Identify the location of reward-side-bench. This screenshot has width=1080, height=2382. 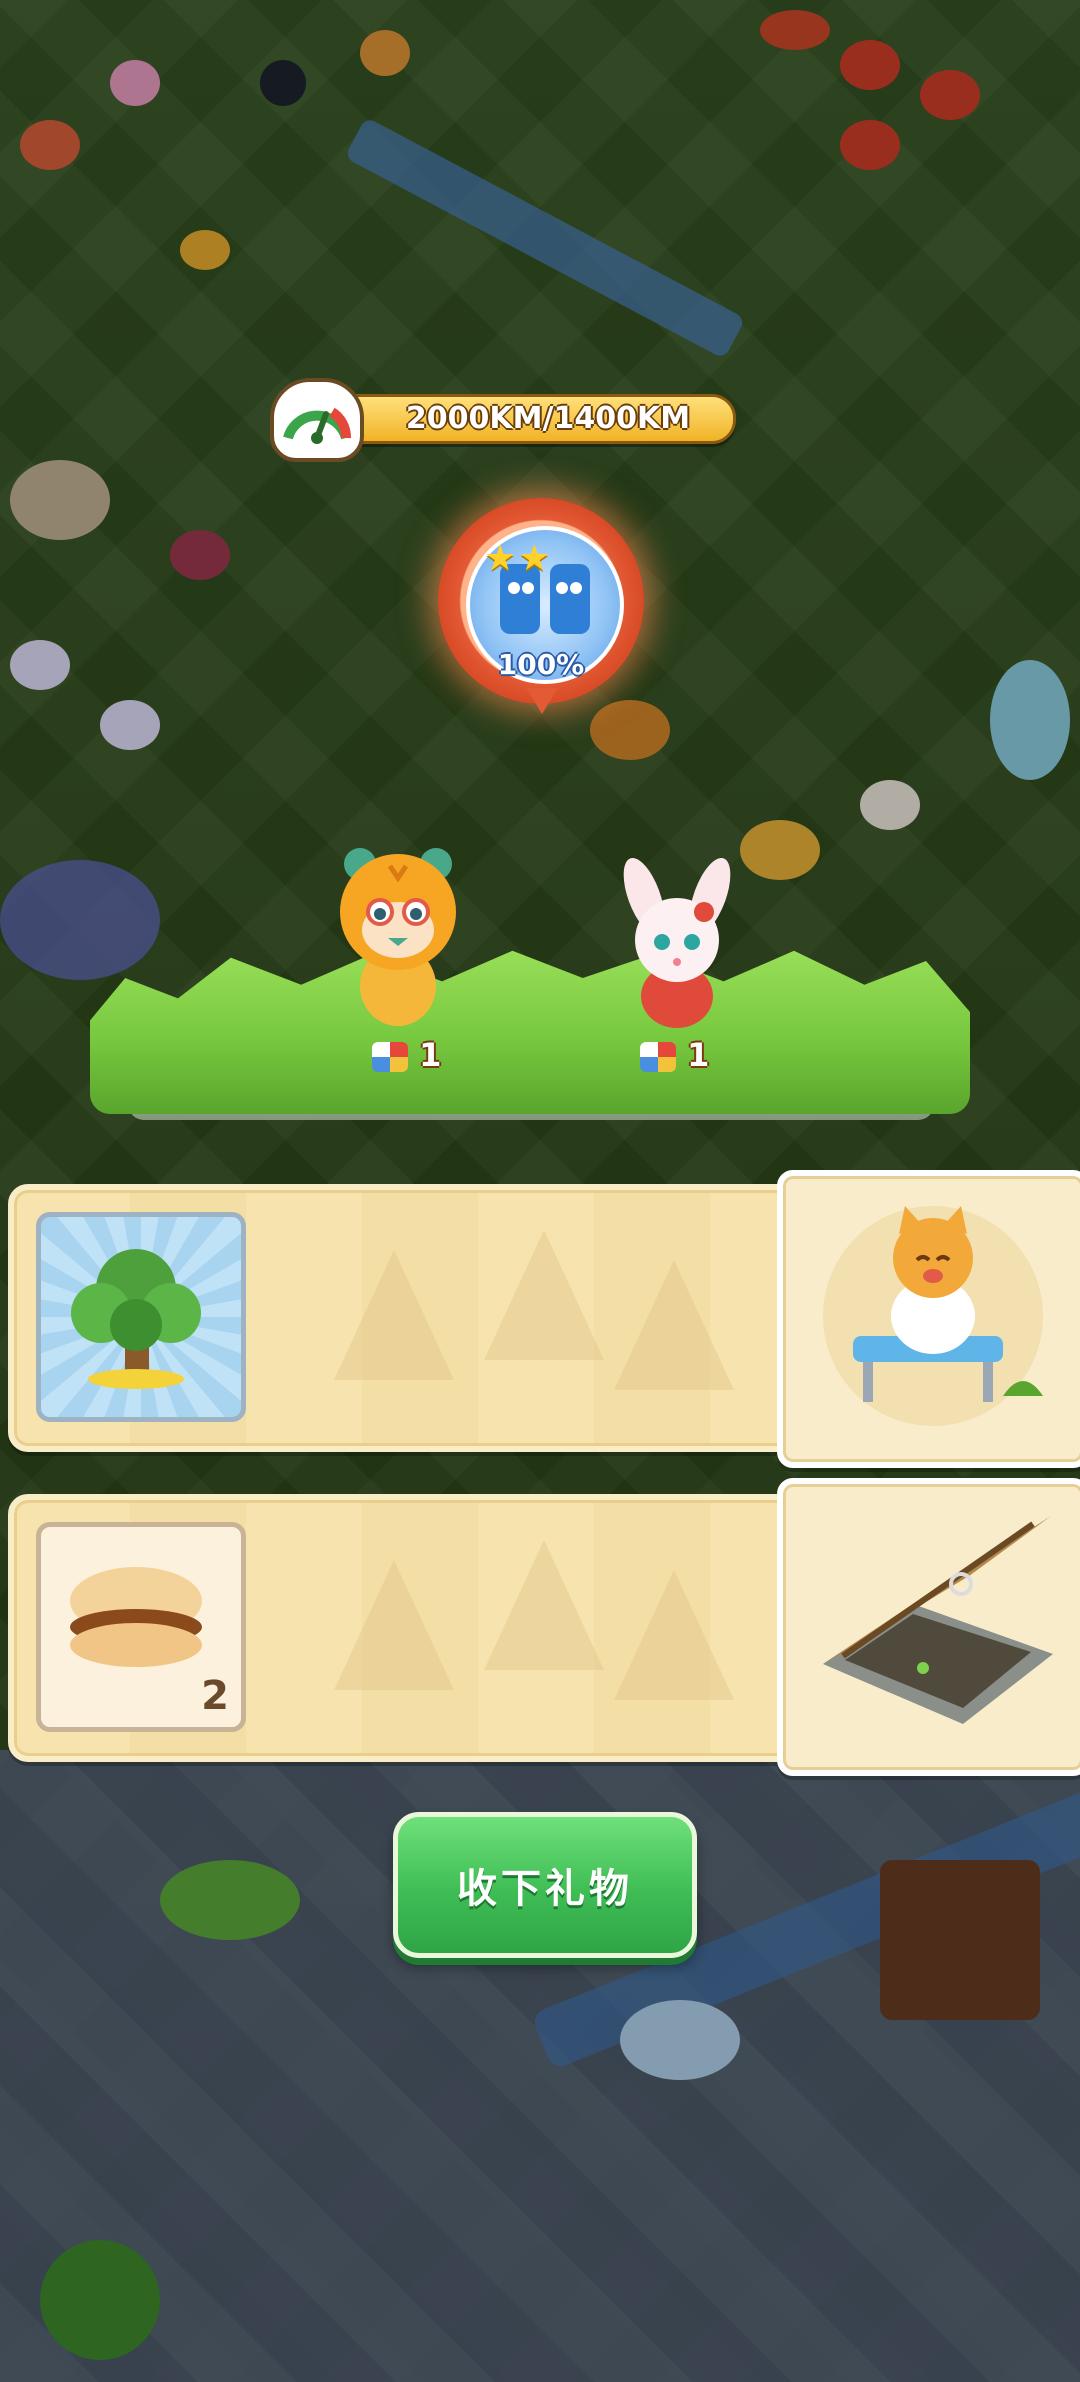
(928, 1319).